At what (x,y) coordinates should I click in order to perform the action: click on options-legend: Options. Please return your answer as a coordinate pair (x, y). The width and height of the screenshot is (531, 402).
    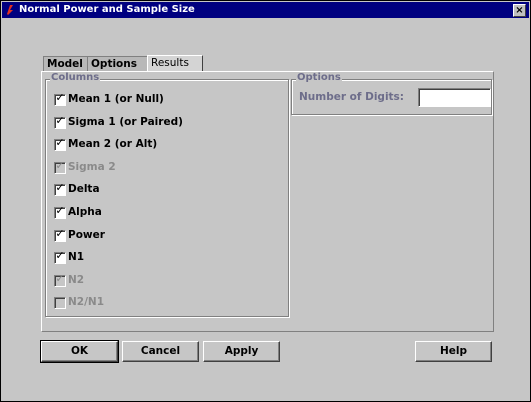
    Looking at the image, I should click on (319, 77).